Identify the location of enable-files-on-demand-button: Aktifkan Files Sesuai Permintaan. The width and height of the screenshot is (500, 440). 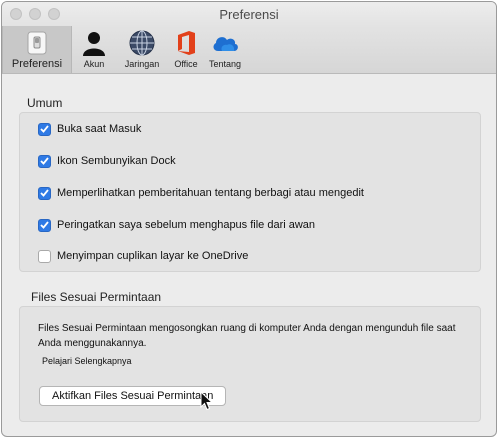
(133, 396).